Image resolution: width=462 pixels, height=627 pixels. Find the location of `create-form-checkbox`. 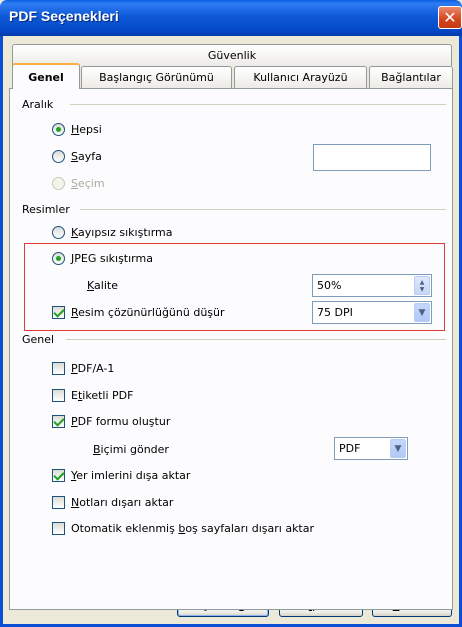

create-form-checkbox is located at coordinates (58, 421).